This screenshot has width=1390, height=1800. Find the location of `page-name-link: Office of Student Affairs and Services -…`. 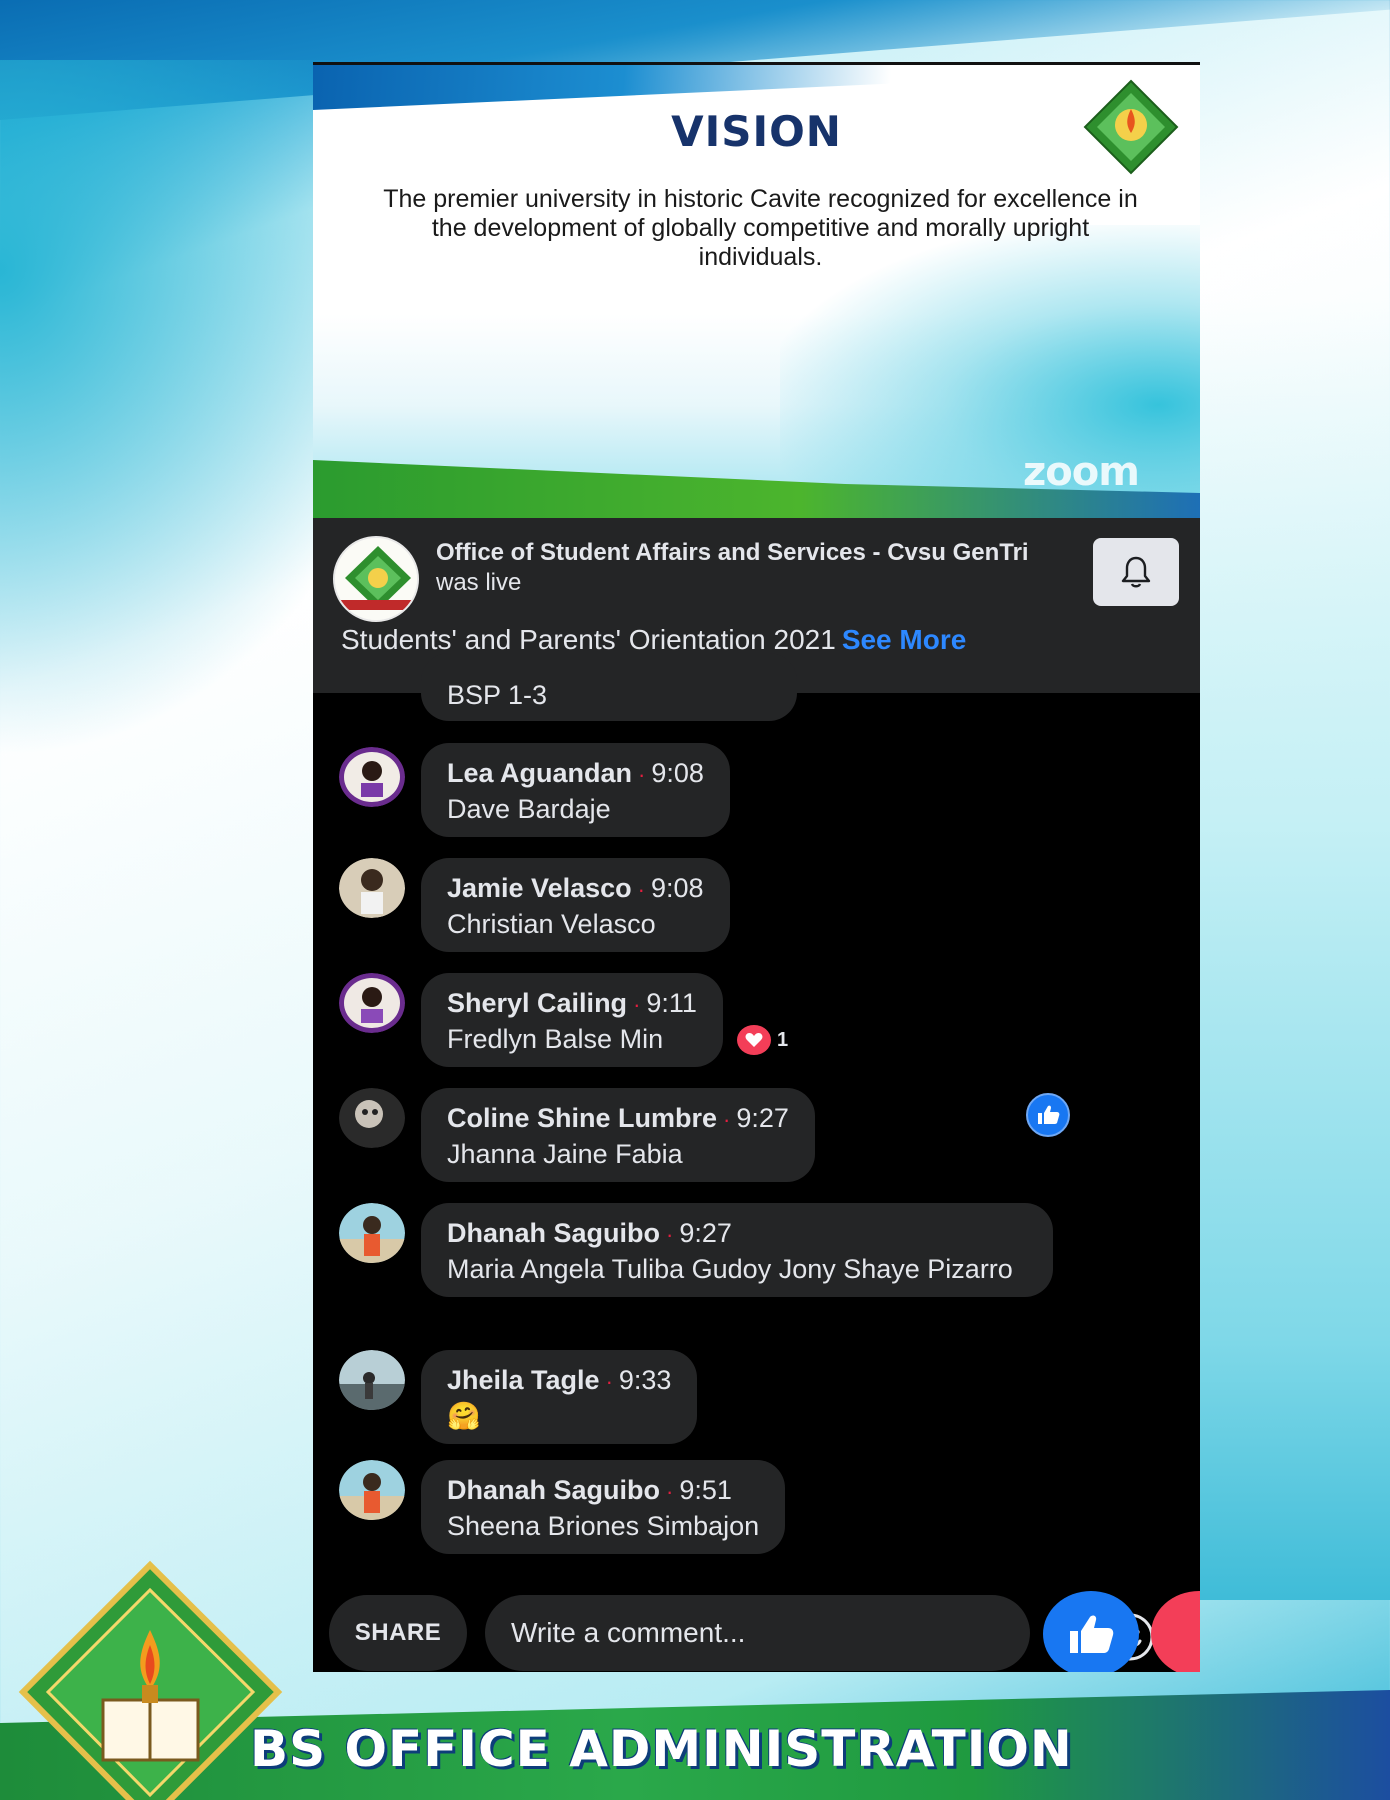

page-name-link: Office of Student Affairs and Services -… is located at coordinates (732, 552).